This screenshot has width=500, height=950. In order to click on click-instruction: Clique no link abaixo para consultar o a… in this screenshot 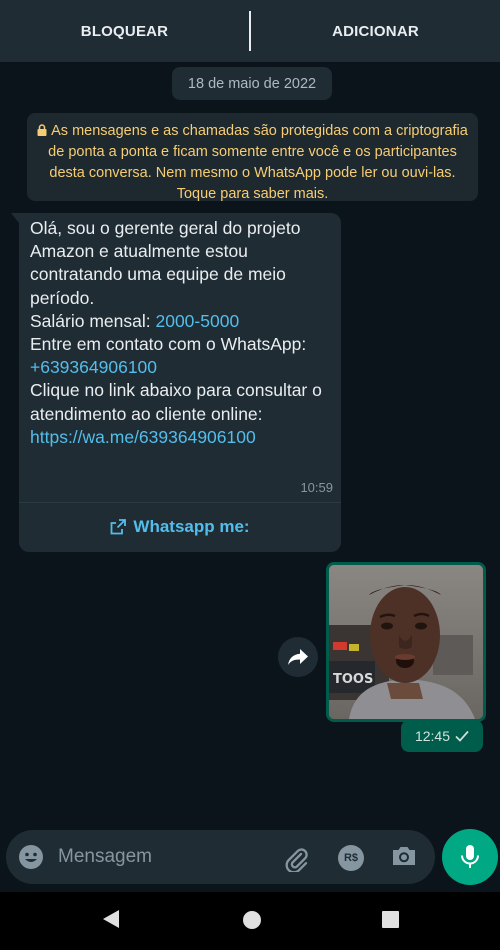, I will do `click(176, 402)`.